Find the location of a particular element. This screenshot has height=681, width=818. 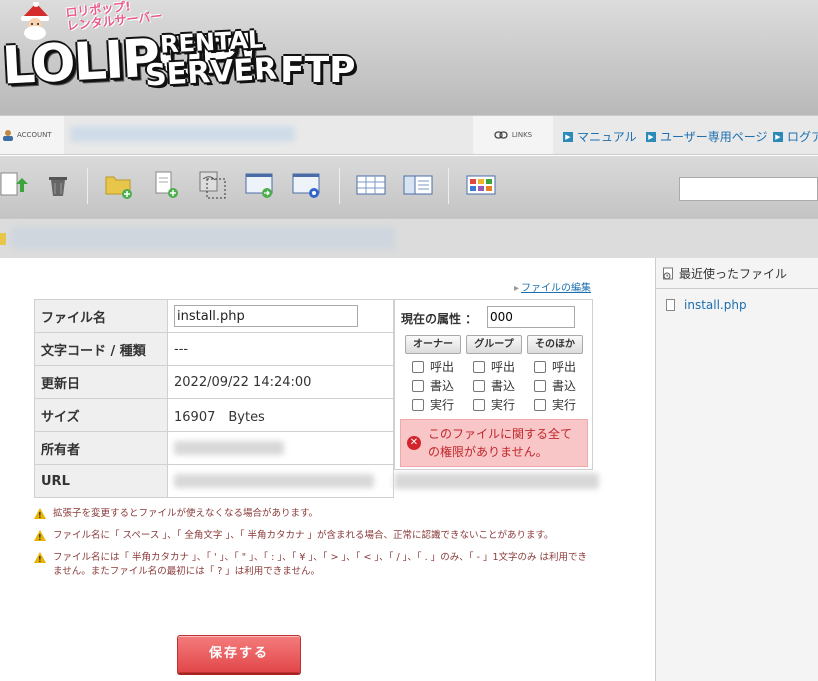

permission-input is located at coordinates (531, 317).